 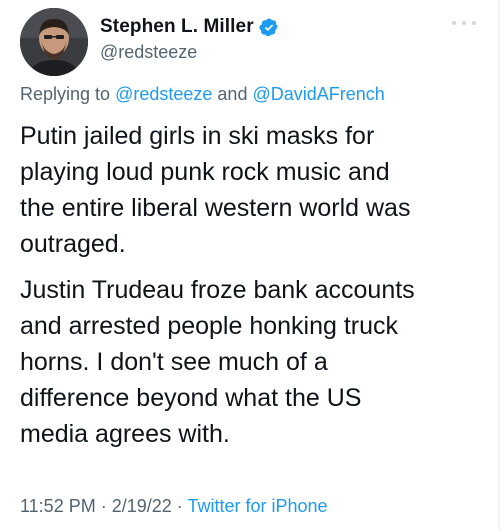 I want to click on author-handle: @redsteeze, so click(x=189, y=52).